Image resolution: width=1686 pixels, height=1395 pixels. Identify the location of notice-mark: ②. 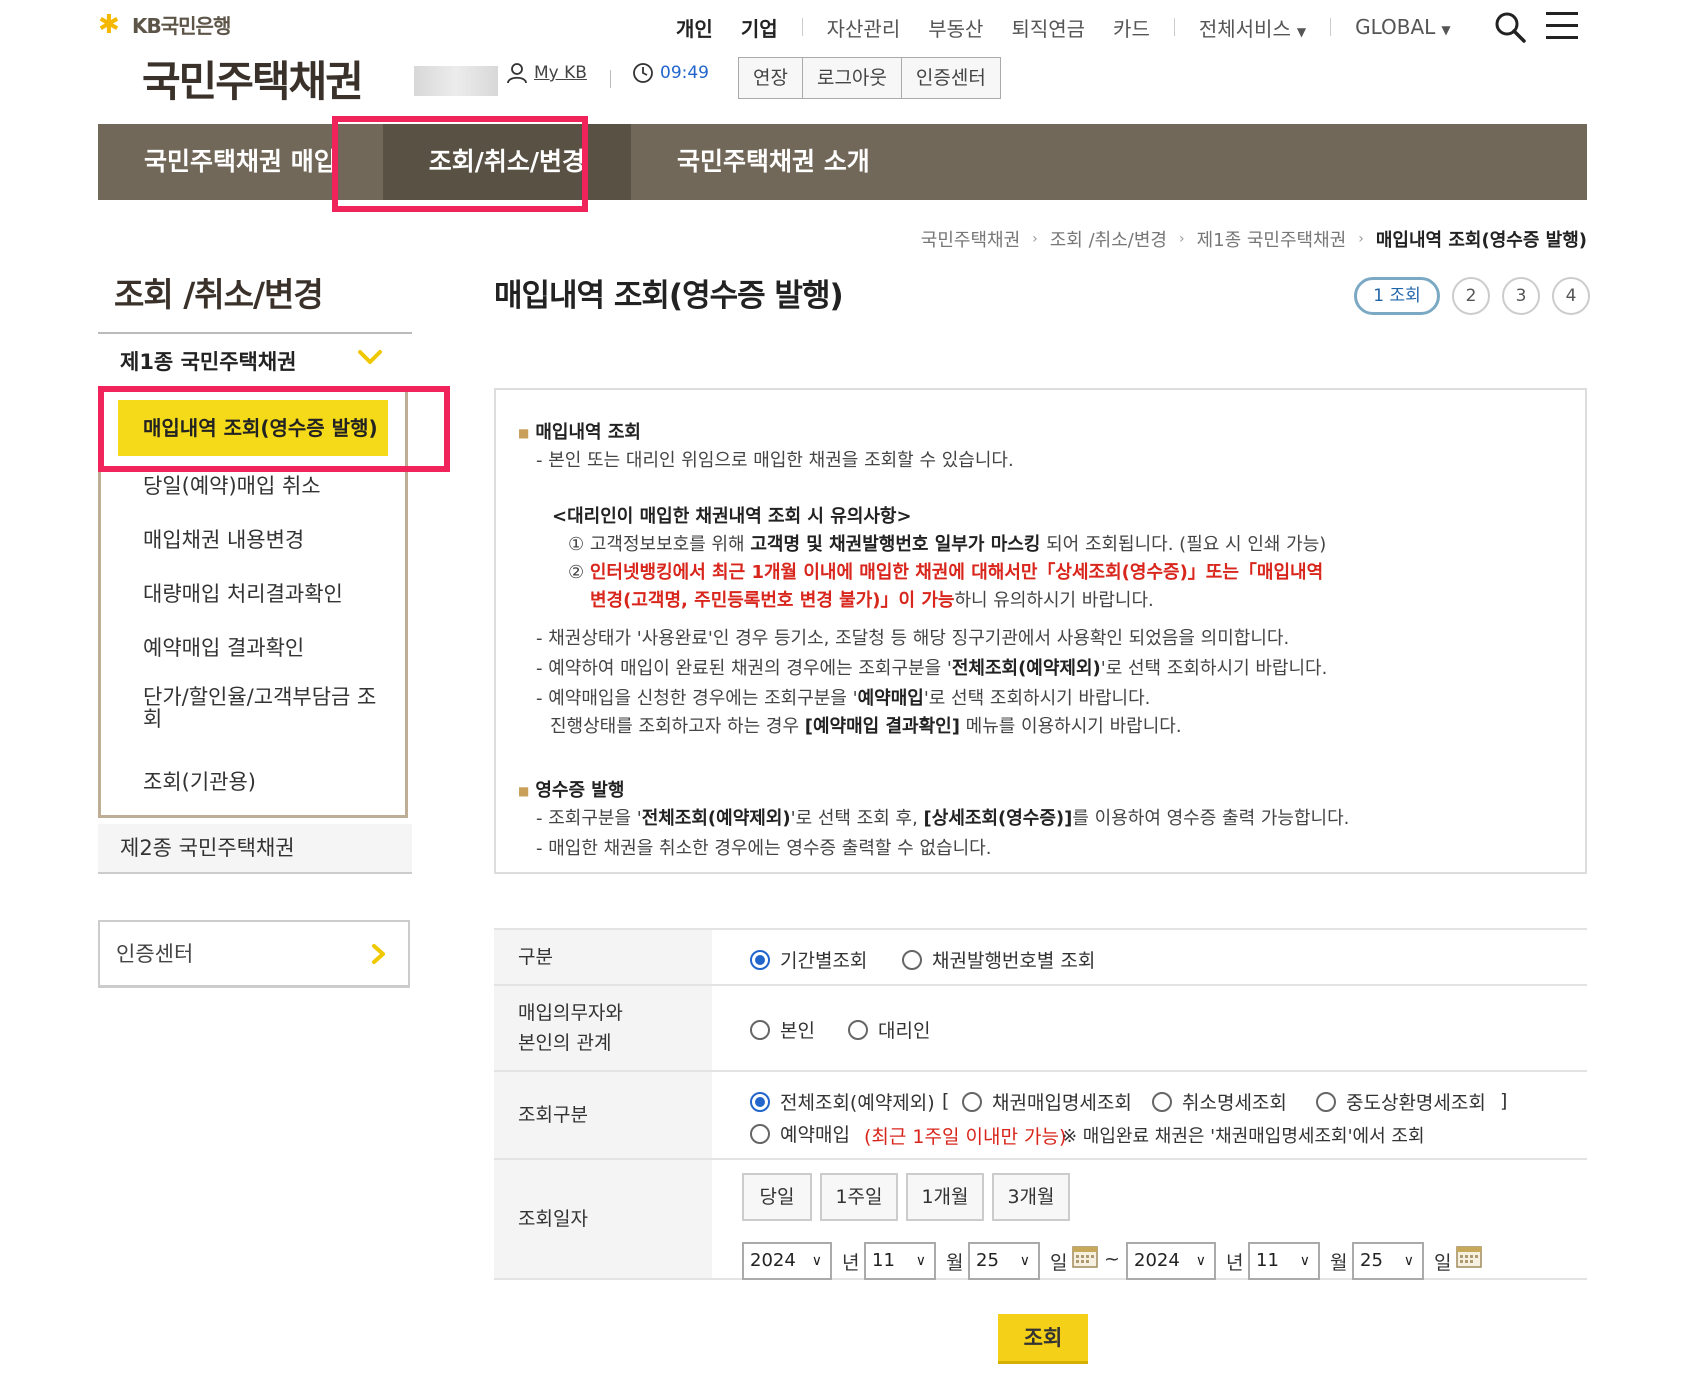
(576, 572).